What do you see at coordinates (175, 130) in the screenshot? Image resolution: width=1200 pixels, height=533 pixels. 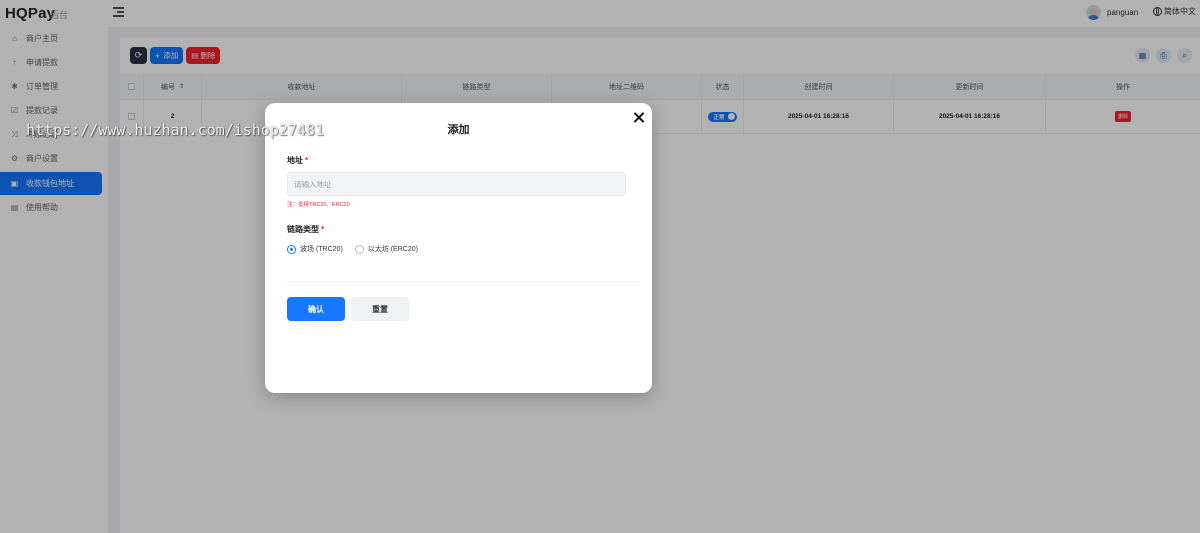 I see `watermark-text: https://www.huzhan.com/ishop27481` at bounding box center [175, 130].